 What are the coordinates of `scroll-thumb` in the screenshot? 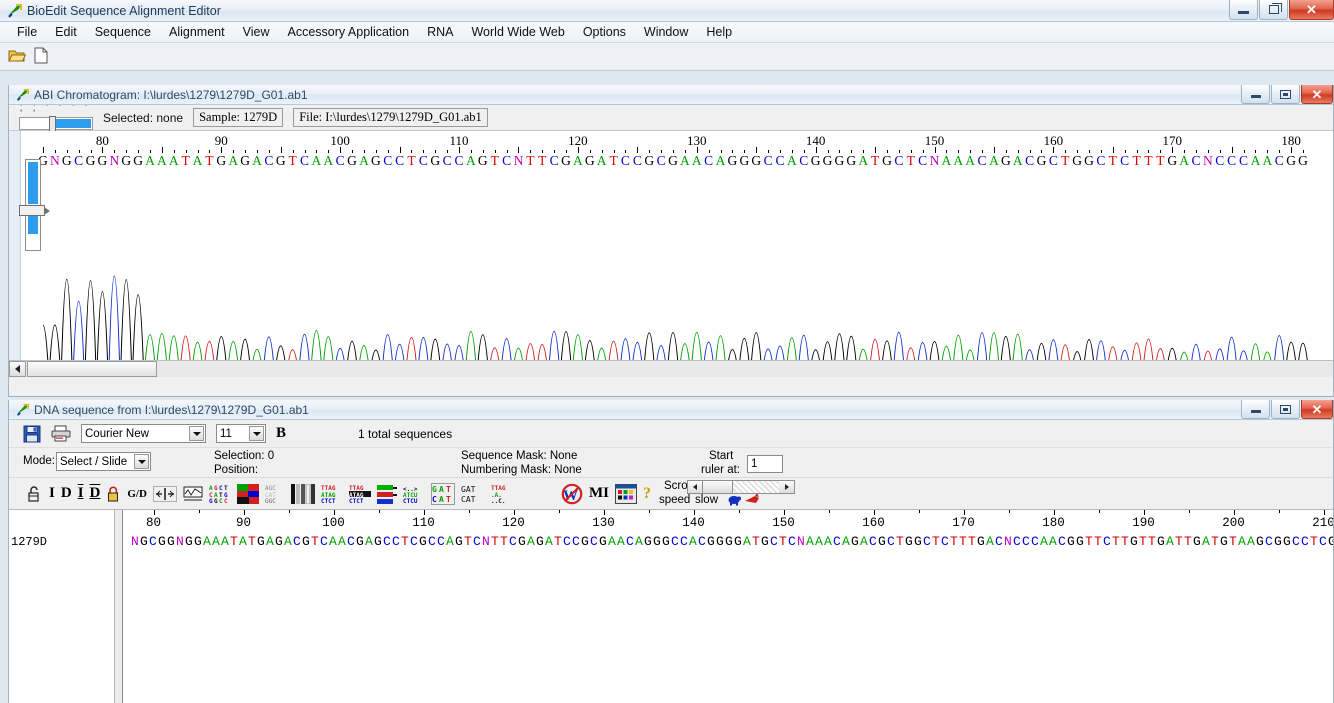 It's located at (92, 369).